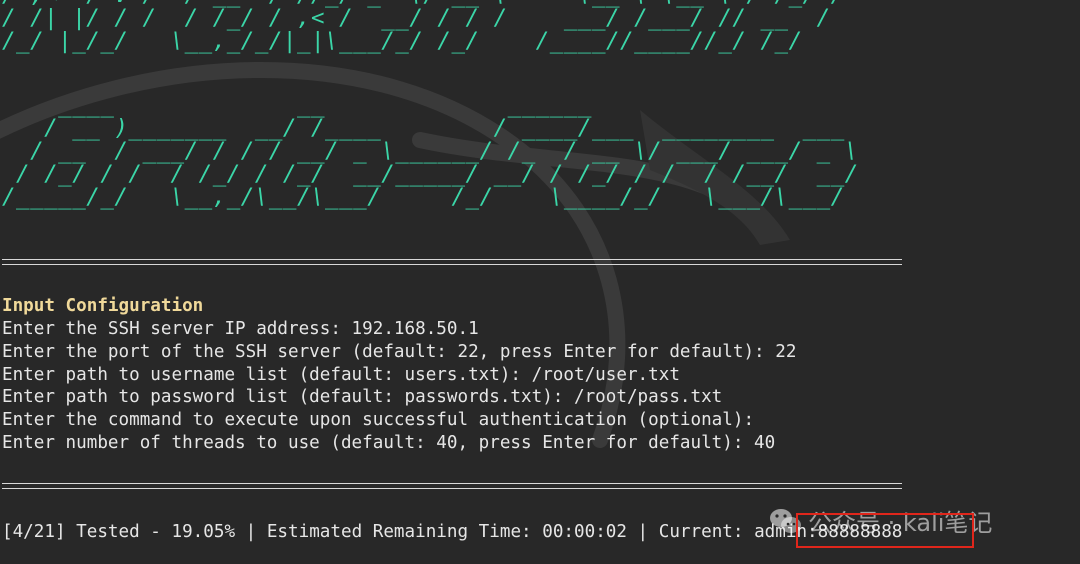  I want to click on config-heading: Input Configuration, so click(103, 306).